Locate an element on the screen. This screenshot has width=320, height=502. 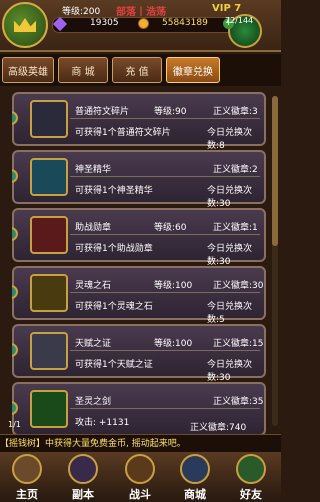
exchange-item: 天赋之证 等级:100 正义徽章:15 可获得1个天赋之证 今日兑换次数:30 is located at coordinates (139, 353).